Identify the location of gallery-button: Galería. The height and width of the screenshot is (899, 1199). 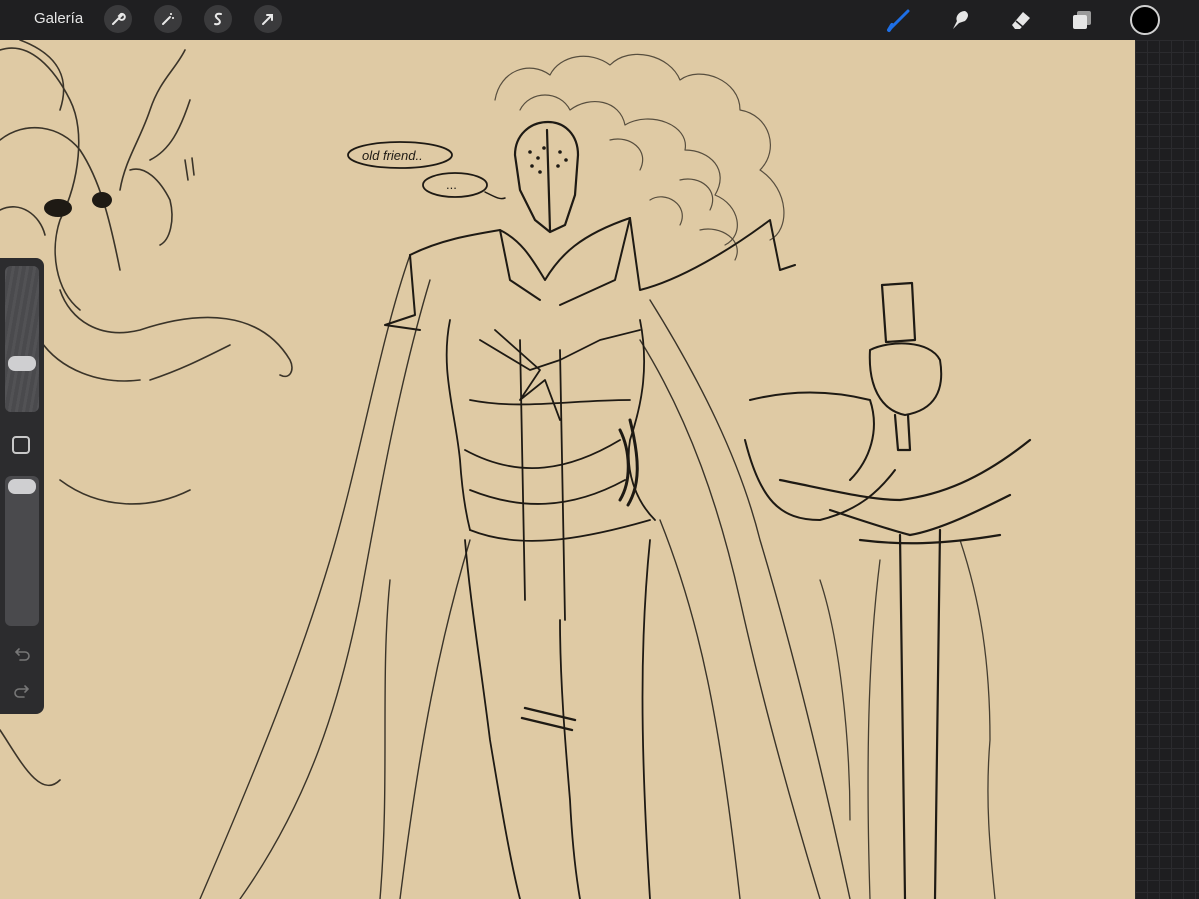
(58, 18).